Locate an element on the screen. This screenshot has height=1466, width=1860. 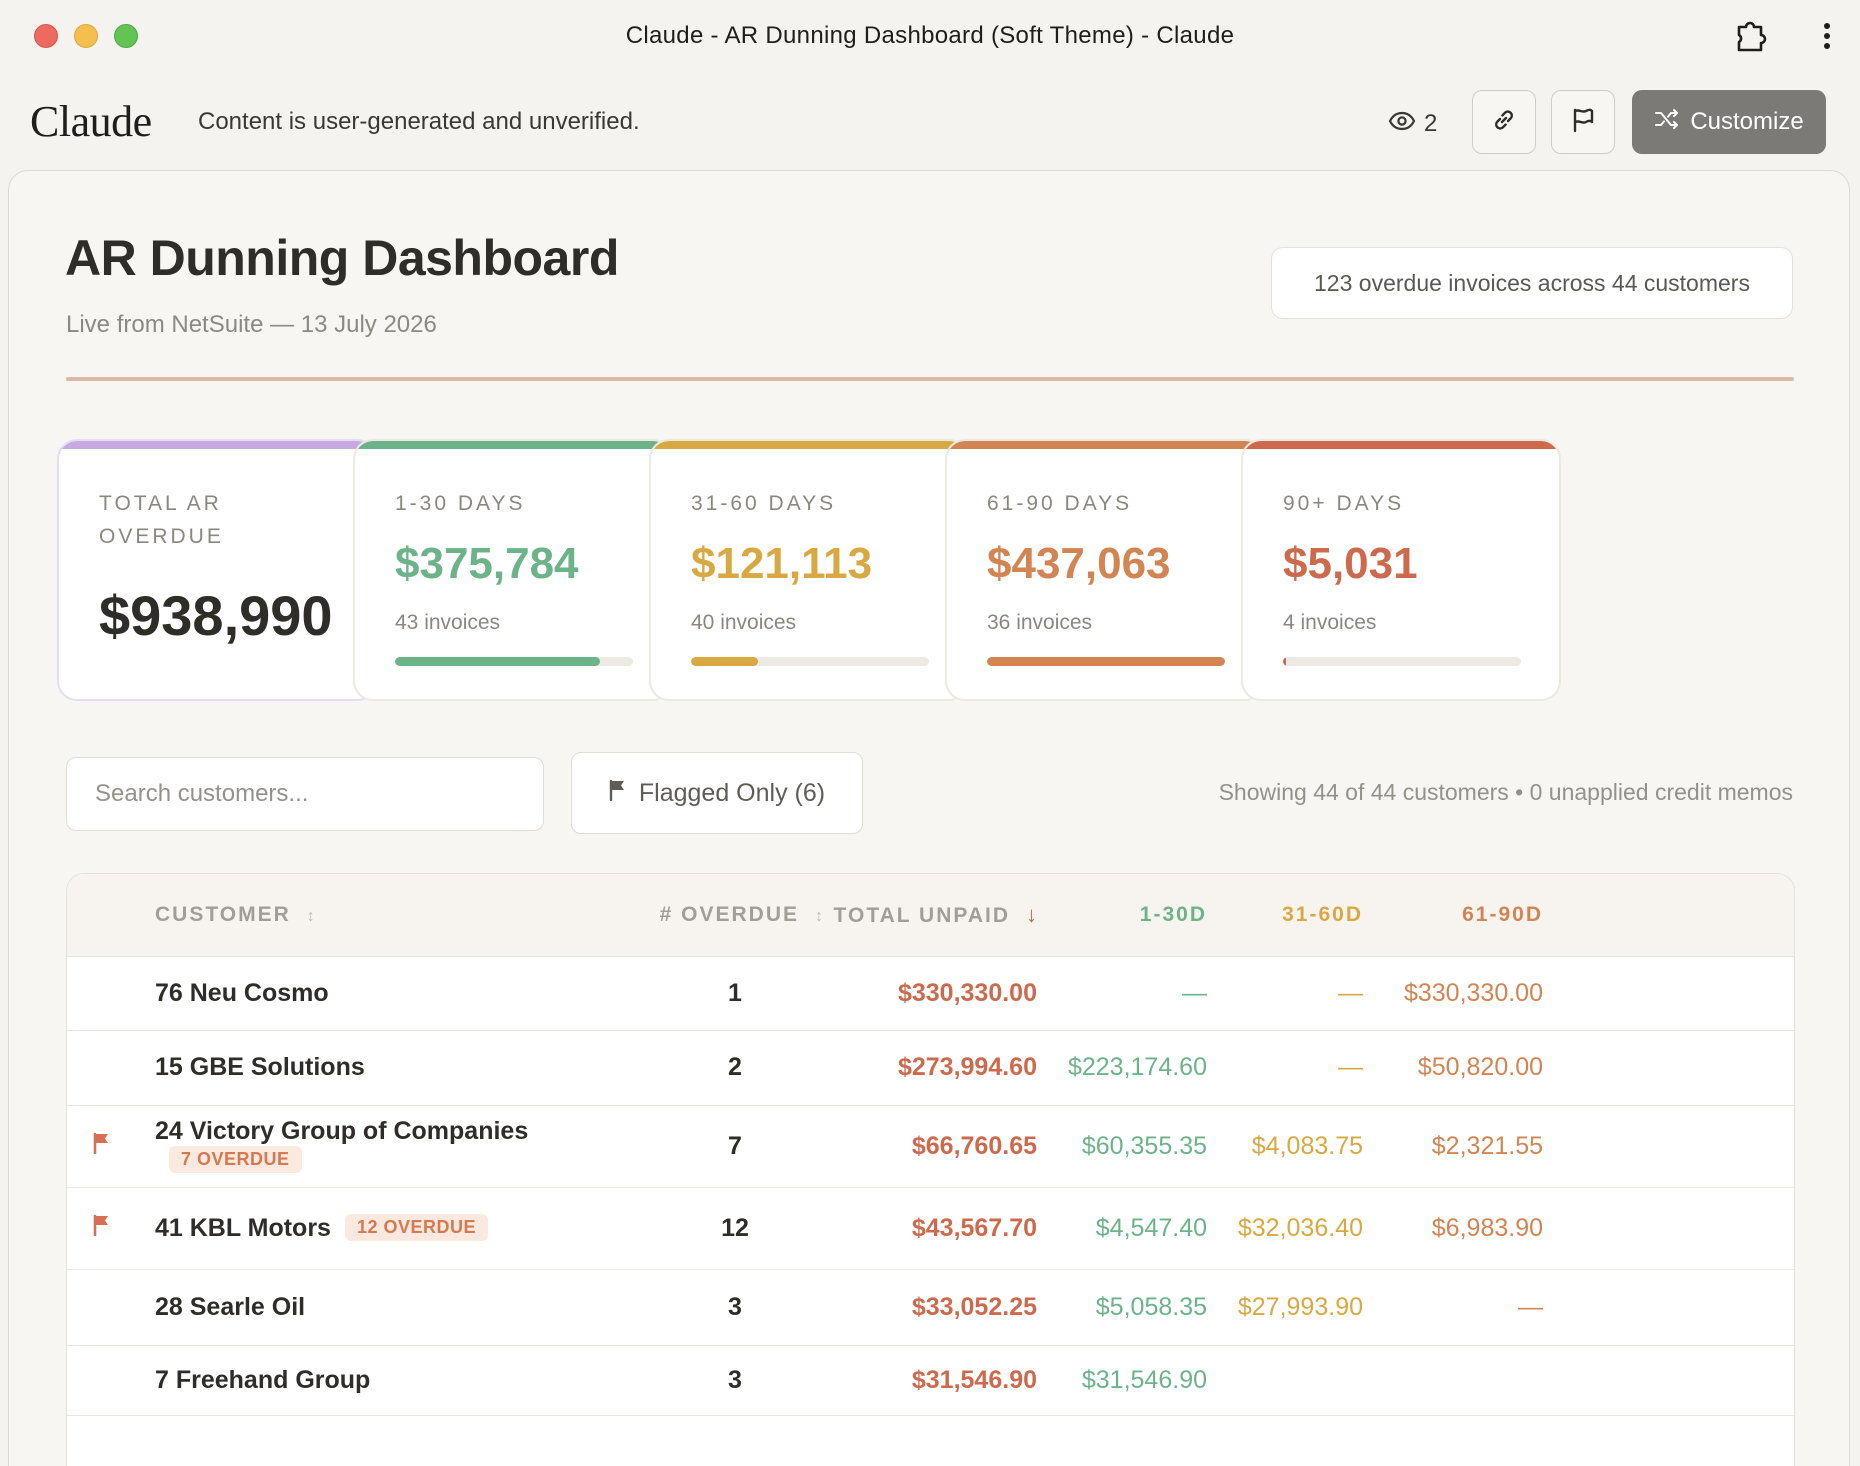
customer-name-cell: 76 Neu Cosmo is located at coordinates (401, 993).